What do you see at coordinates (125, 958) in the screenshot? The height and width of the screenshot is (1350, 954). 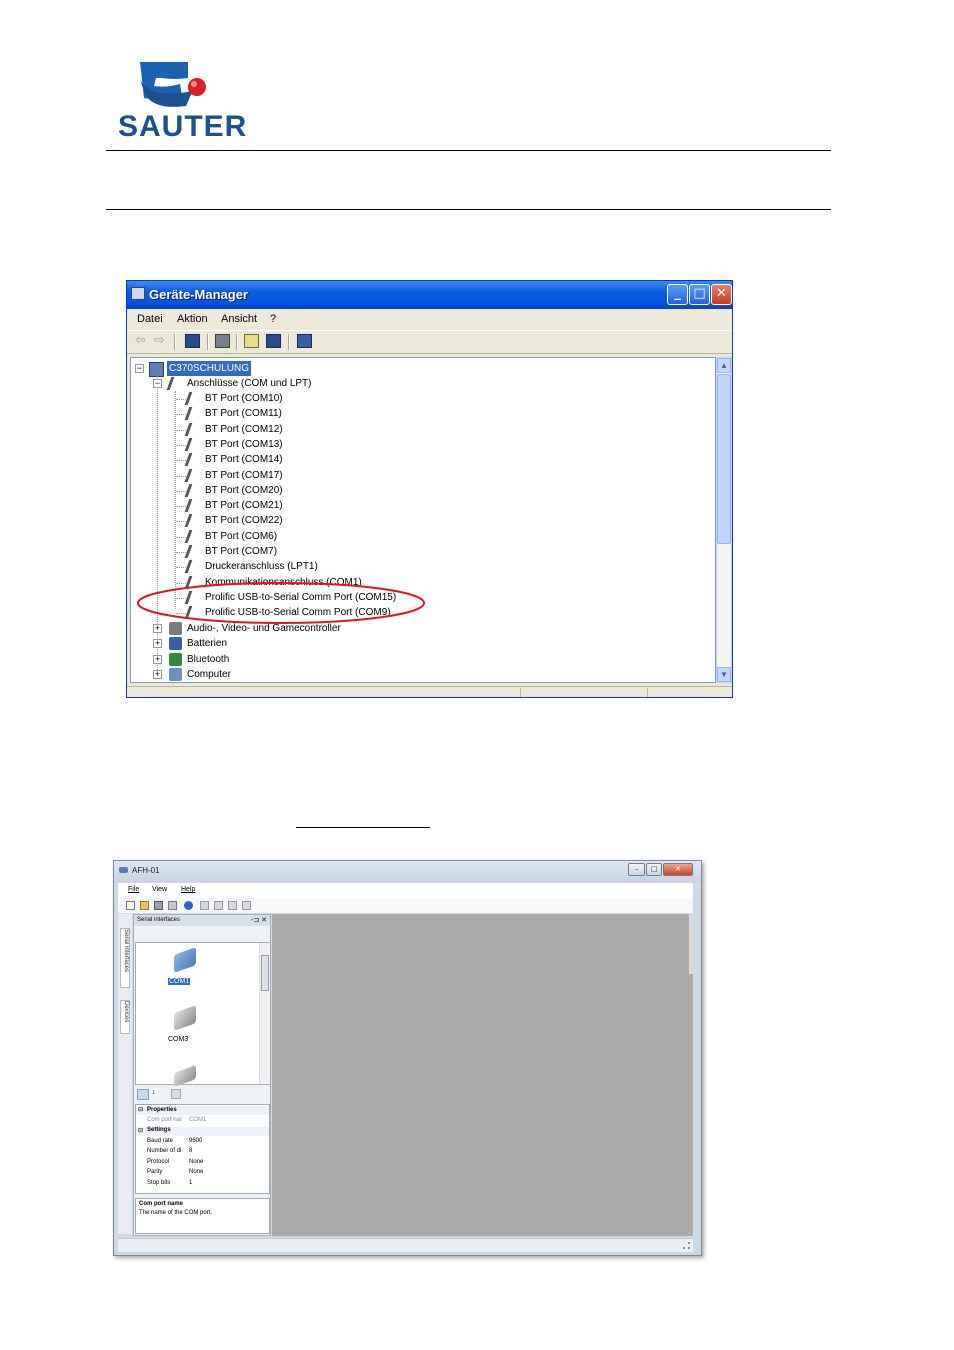 I see `tab-serial-interfaces: Serial interfaces` at bounding box center [125, 958].